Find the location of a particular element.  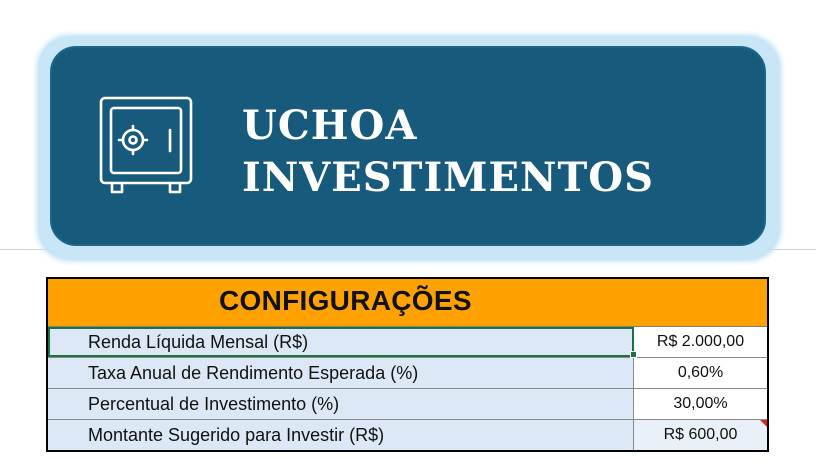

config-row-value-text: R$ 600,00 is located at coordinates (700, 434).